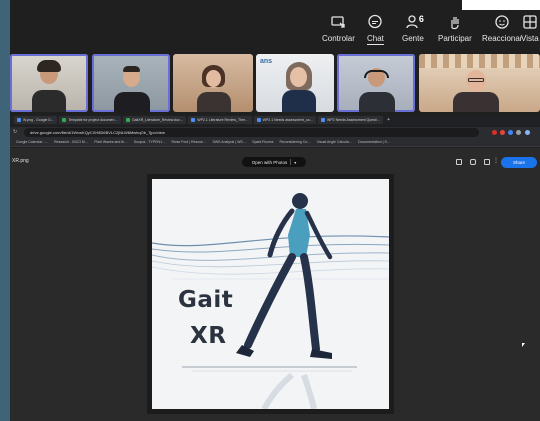 Image resolution: width=540 pixels, height=421 pixels. I want to click on react-button: Reaccionar, so click(502, 32).